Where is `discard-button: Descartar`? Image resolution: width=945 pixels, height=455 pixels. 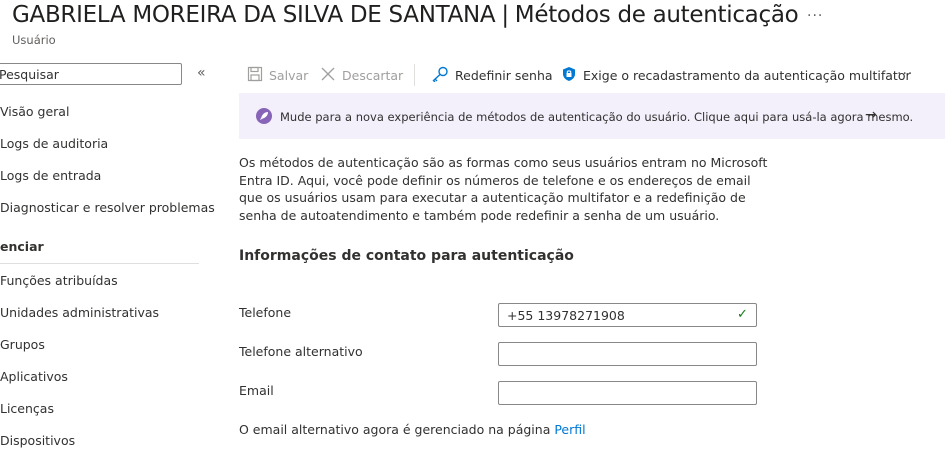 discard-button: Descartar is located at coordinates (361, 75).